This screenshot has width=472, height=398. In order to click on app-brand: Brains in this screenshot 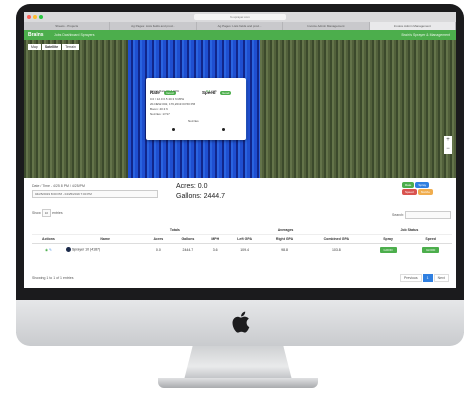, I will do `click(36, 35)`.